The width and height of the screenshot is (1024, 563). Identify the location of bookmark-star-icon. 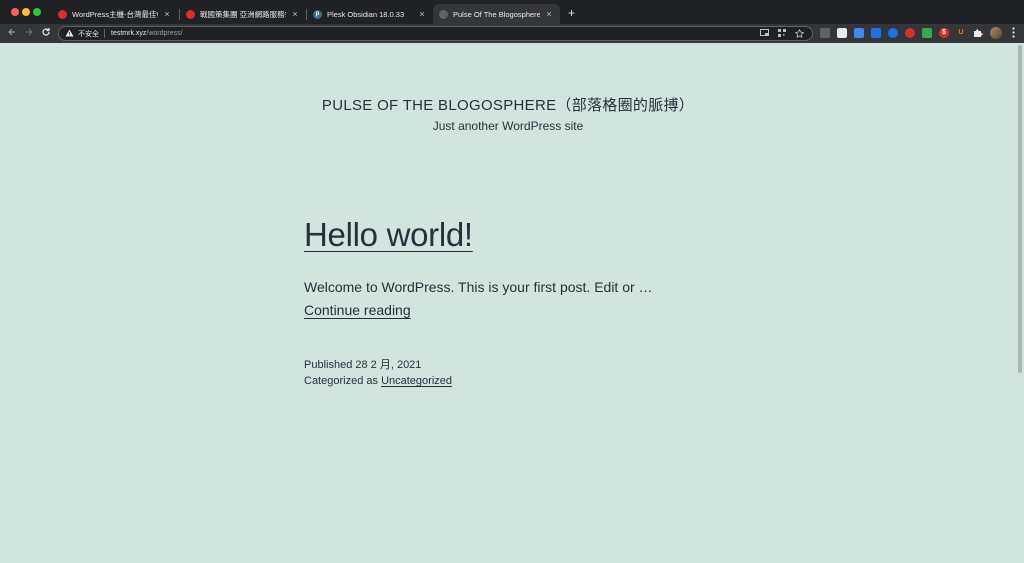
(799, 33).